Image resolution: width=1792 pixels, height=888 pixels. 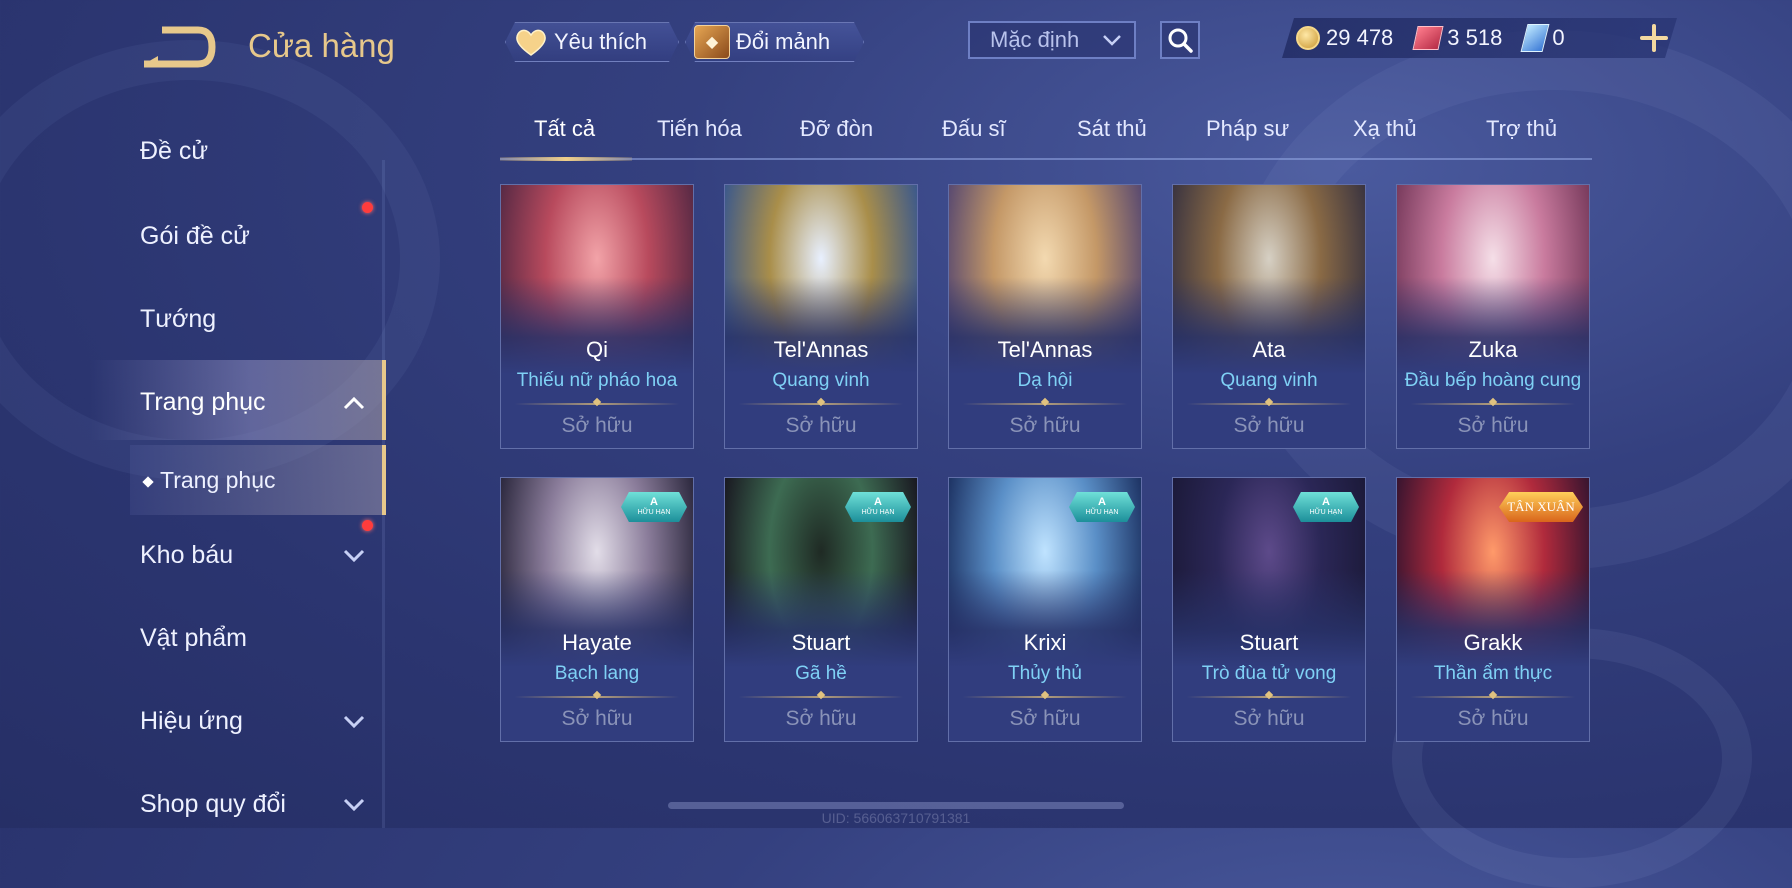 I want to click on voucher-amount: 3 518, so click(x=1475, y=37).